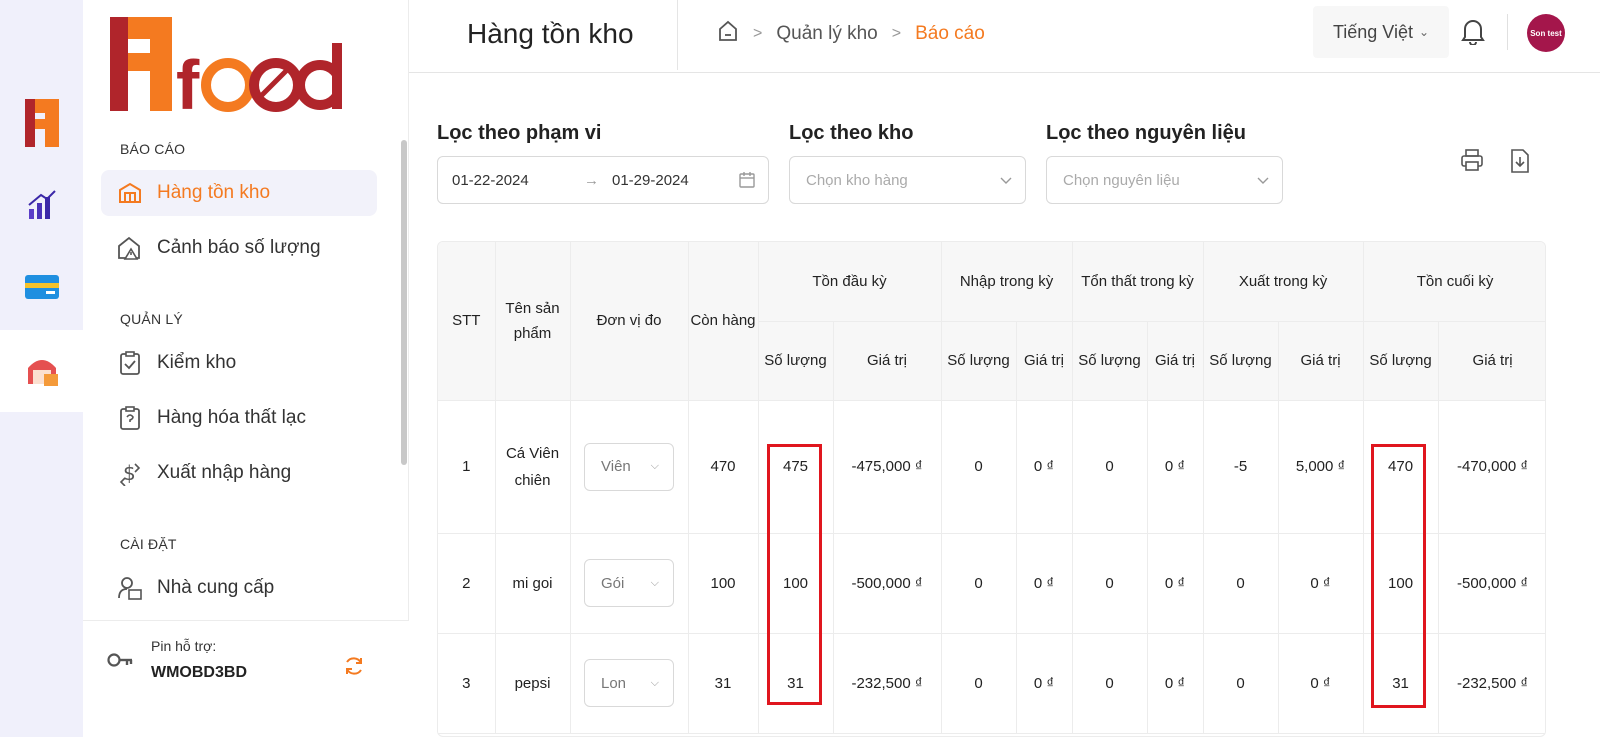 The width and height of the screenshot is (1600, 737). I want to click on cell-loss-value: 0 ₫, so click(1175, 583).